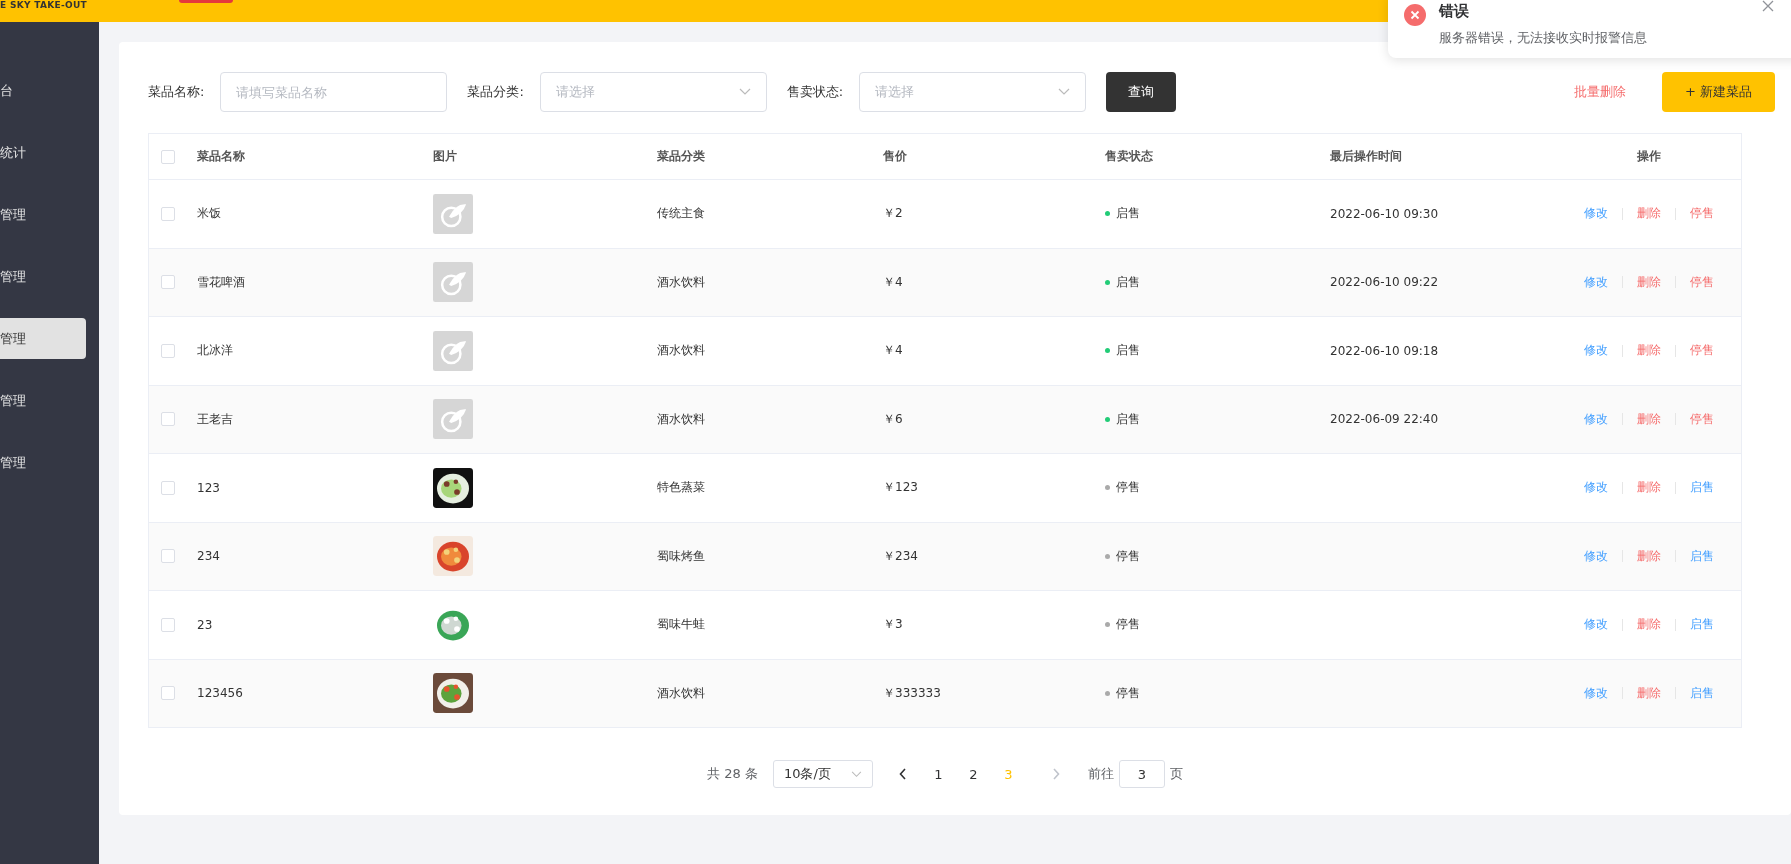  Describe the element at coordinates (681, 556) in the screenshot. I see `table-cell: 蜀味烤鱼` at that location.